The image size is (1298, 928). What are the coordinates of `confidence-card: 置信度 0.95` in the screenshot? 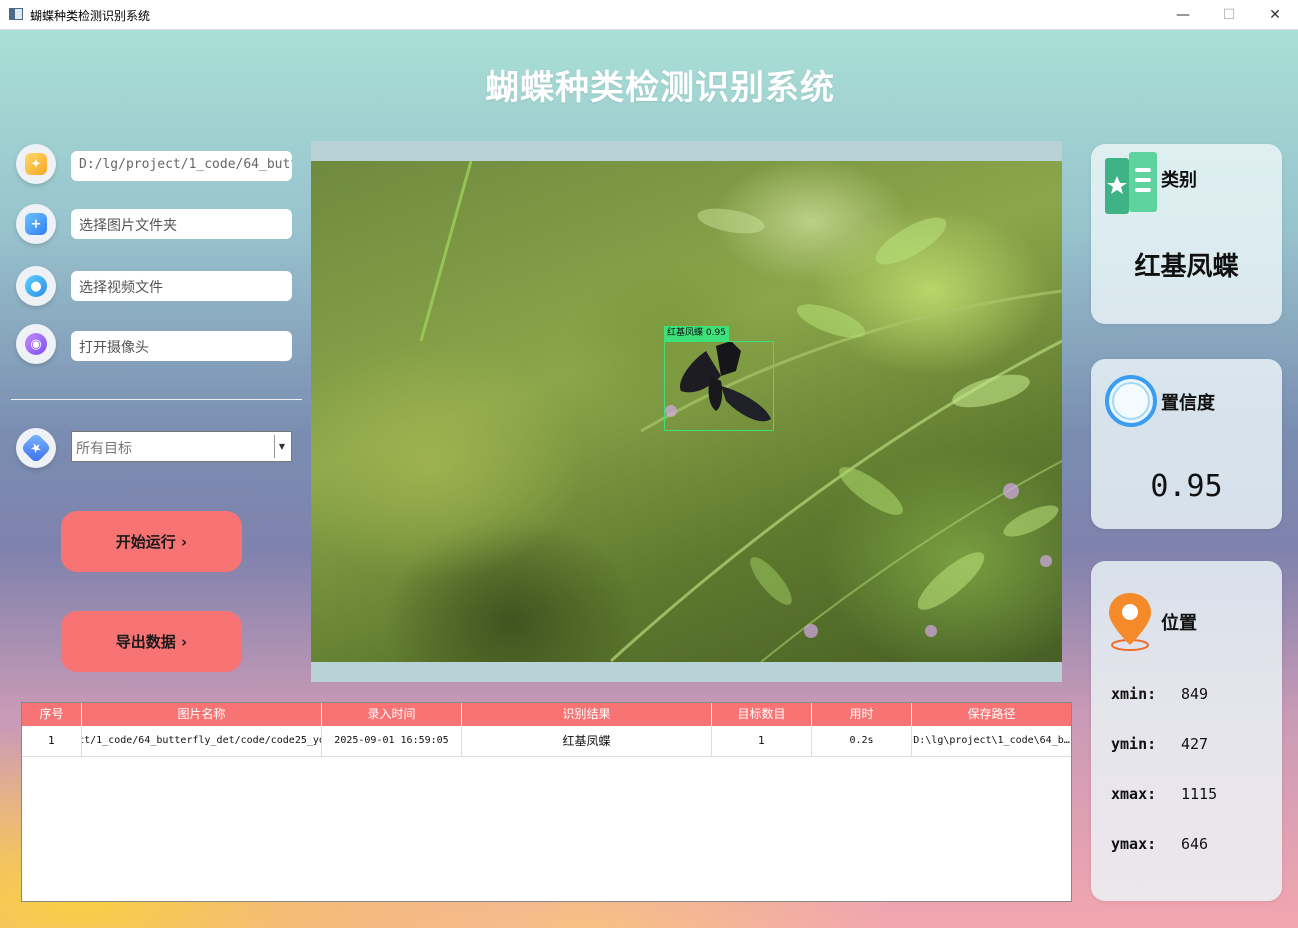 It's located at (1186, 444).